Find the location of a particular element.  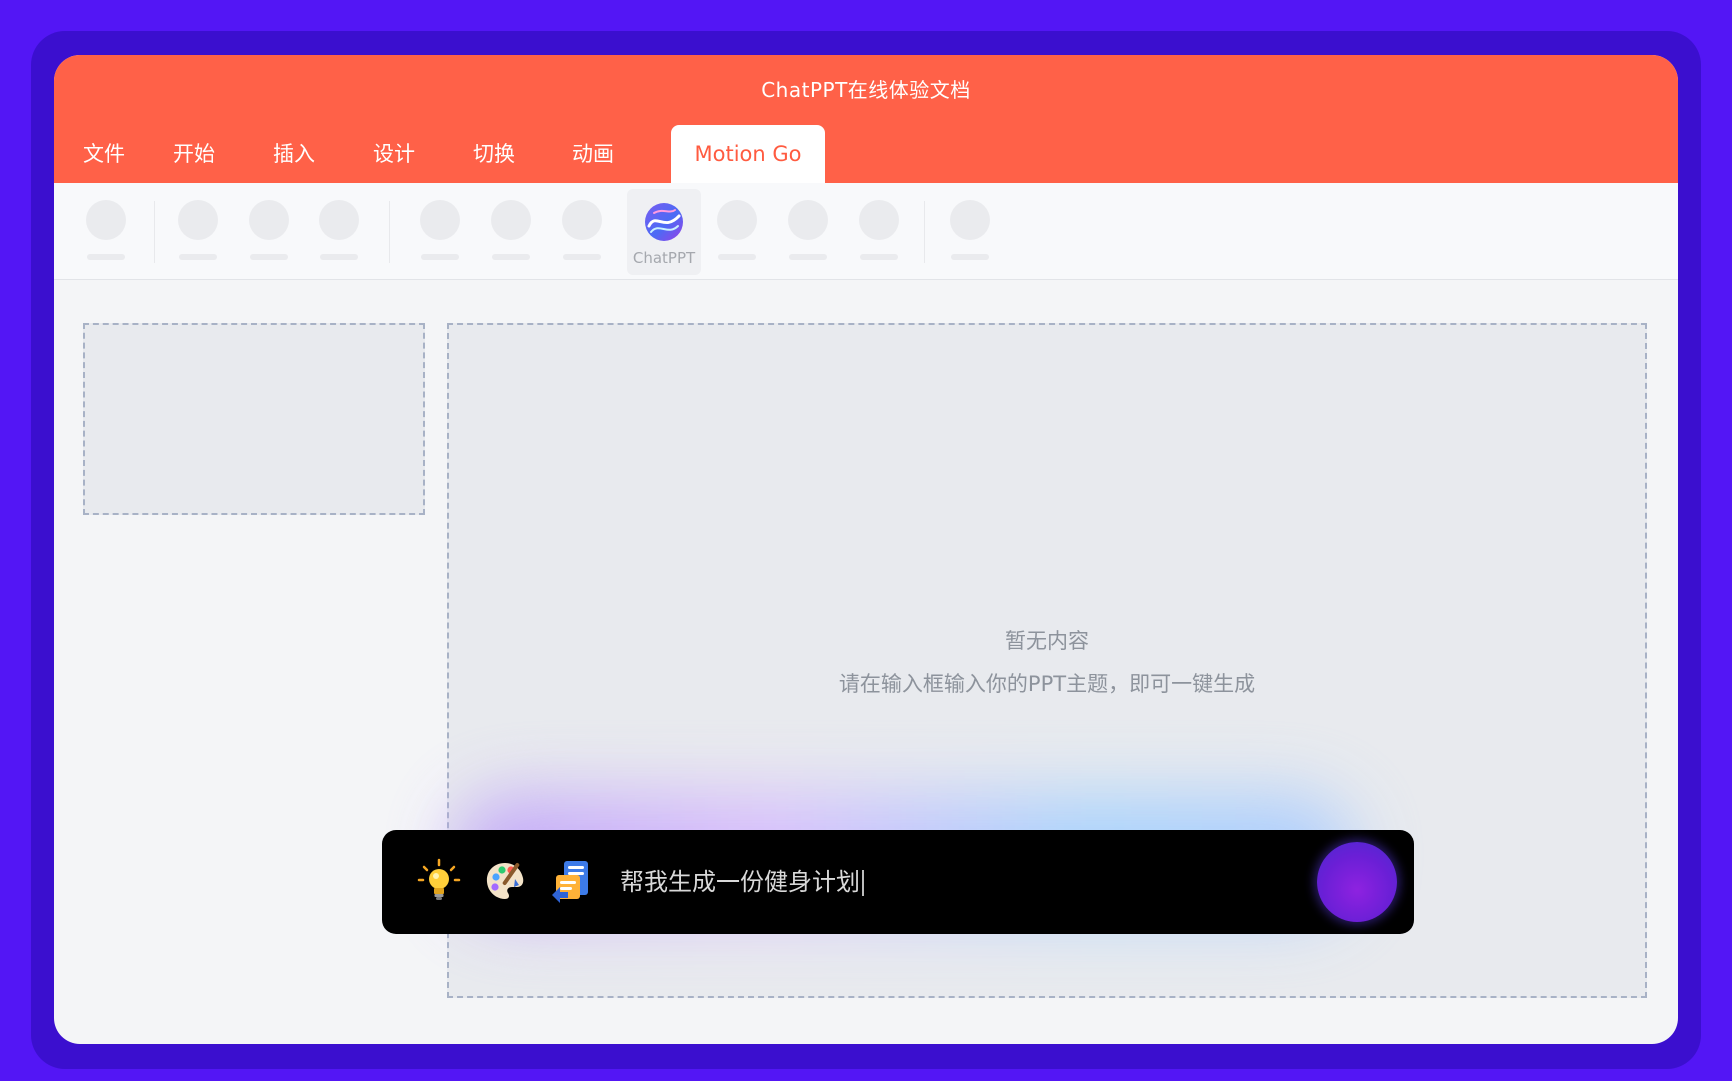

document-import-icon is located at coordinates (572, 881).